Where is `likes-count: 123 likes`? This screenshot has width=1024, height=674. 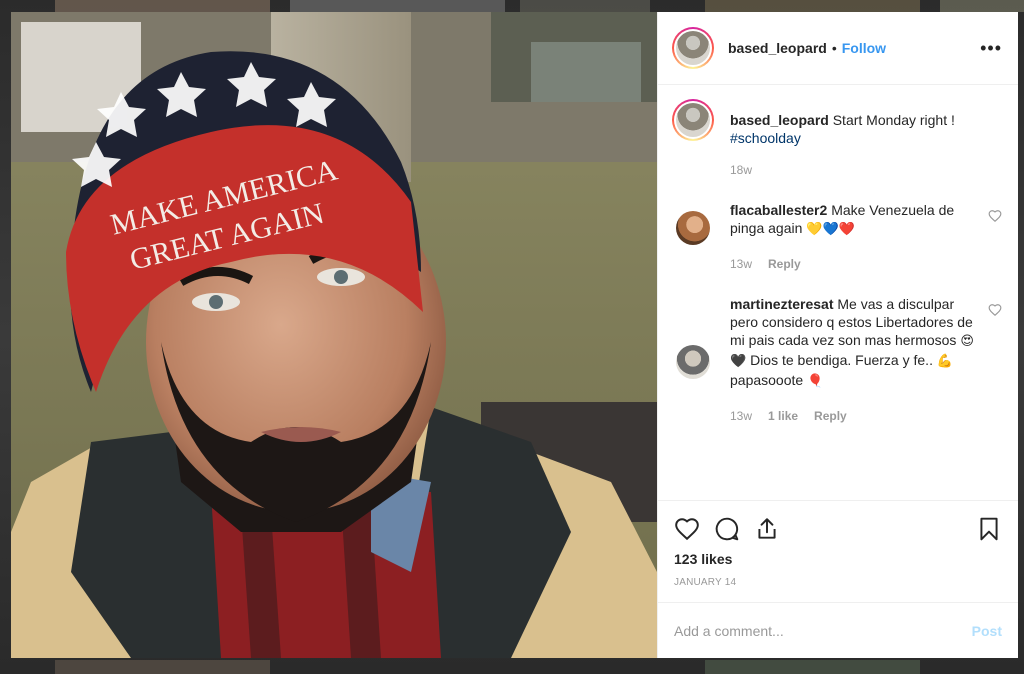
likes-count: 123 likes is located at coordinates (838, 559).